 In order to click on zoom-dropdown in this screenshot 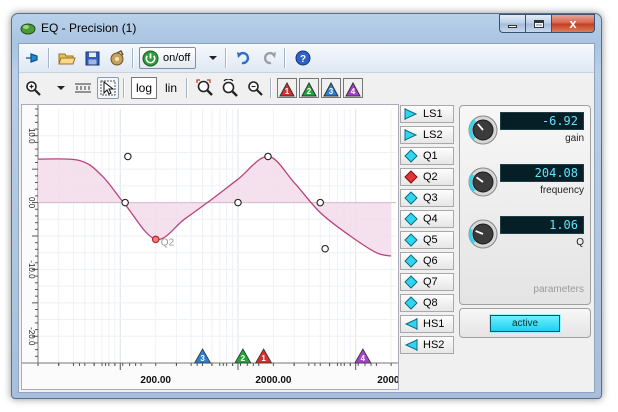, I will do `click(58, 88)`.